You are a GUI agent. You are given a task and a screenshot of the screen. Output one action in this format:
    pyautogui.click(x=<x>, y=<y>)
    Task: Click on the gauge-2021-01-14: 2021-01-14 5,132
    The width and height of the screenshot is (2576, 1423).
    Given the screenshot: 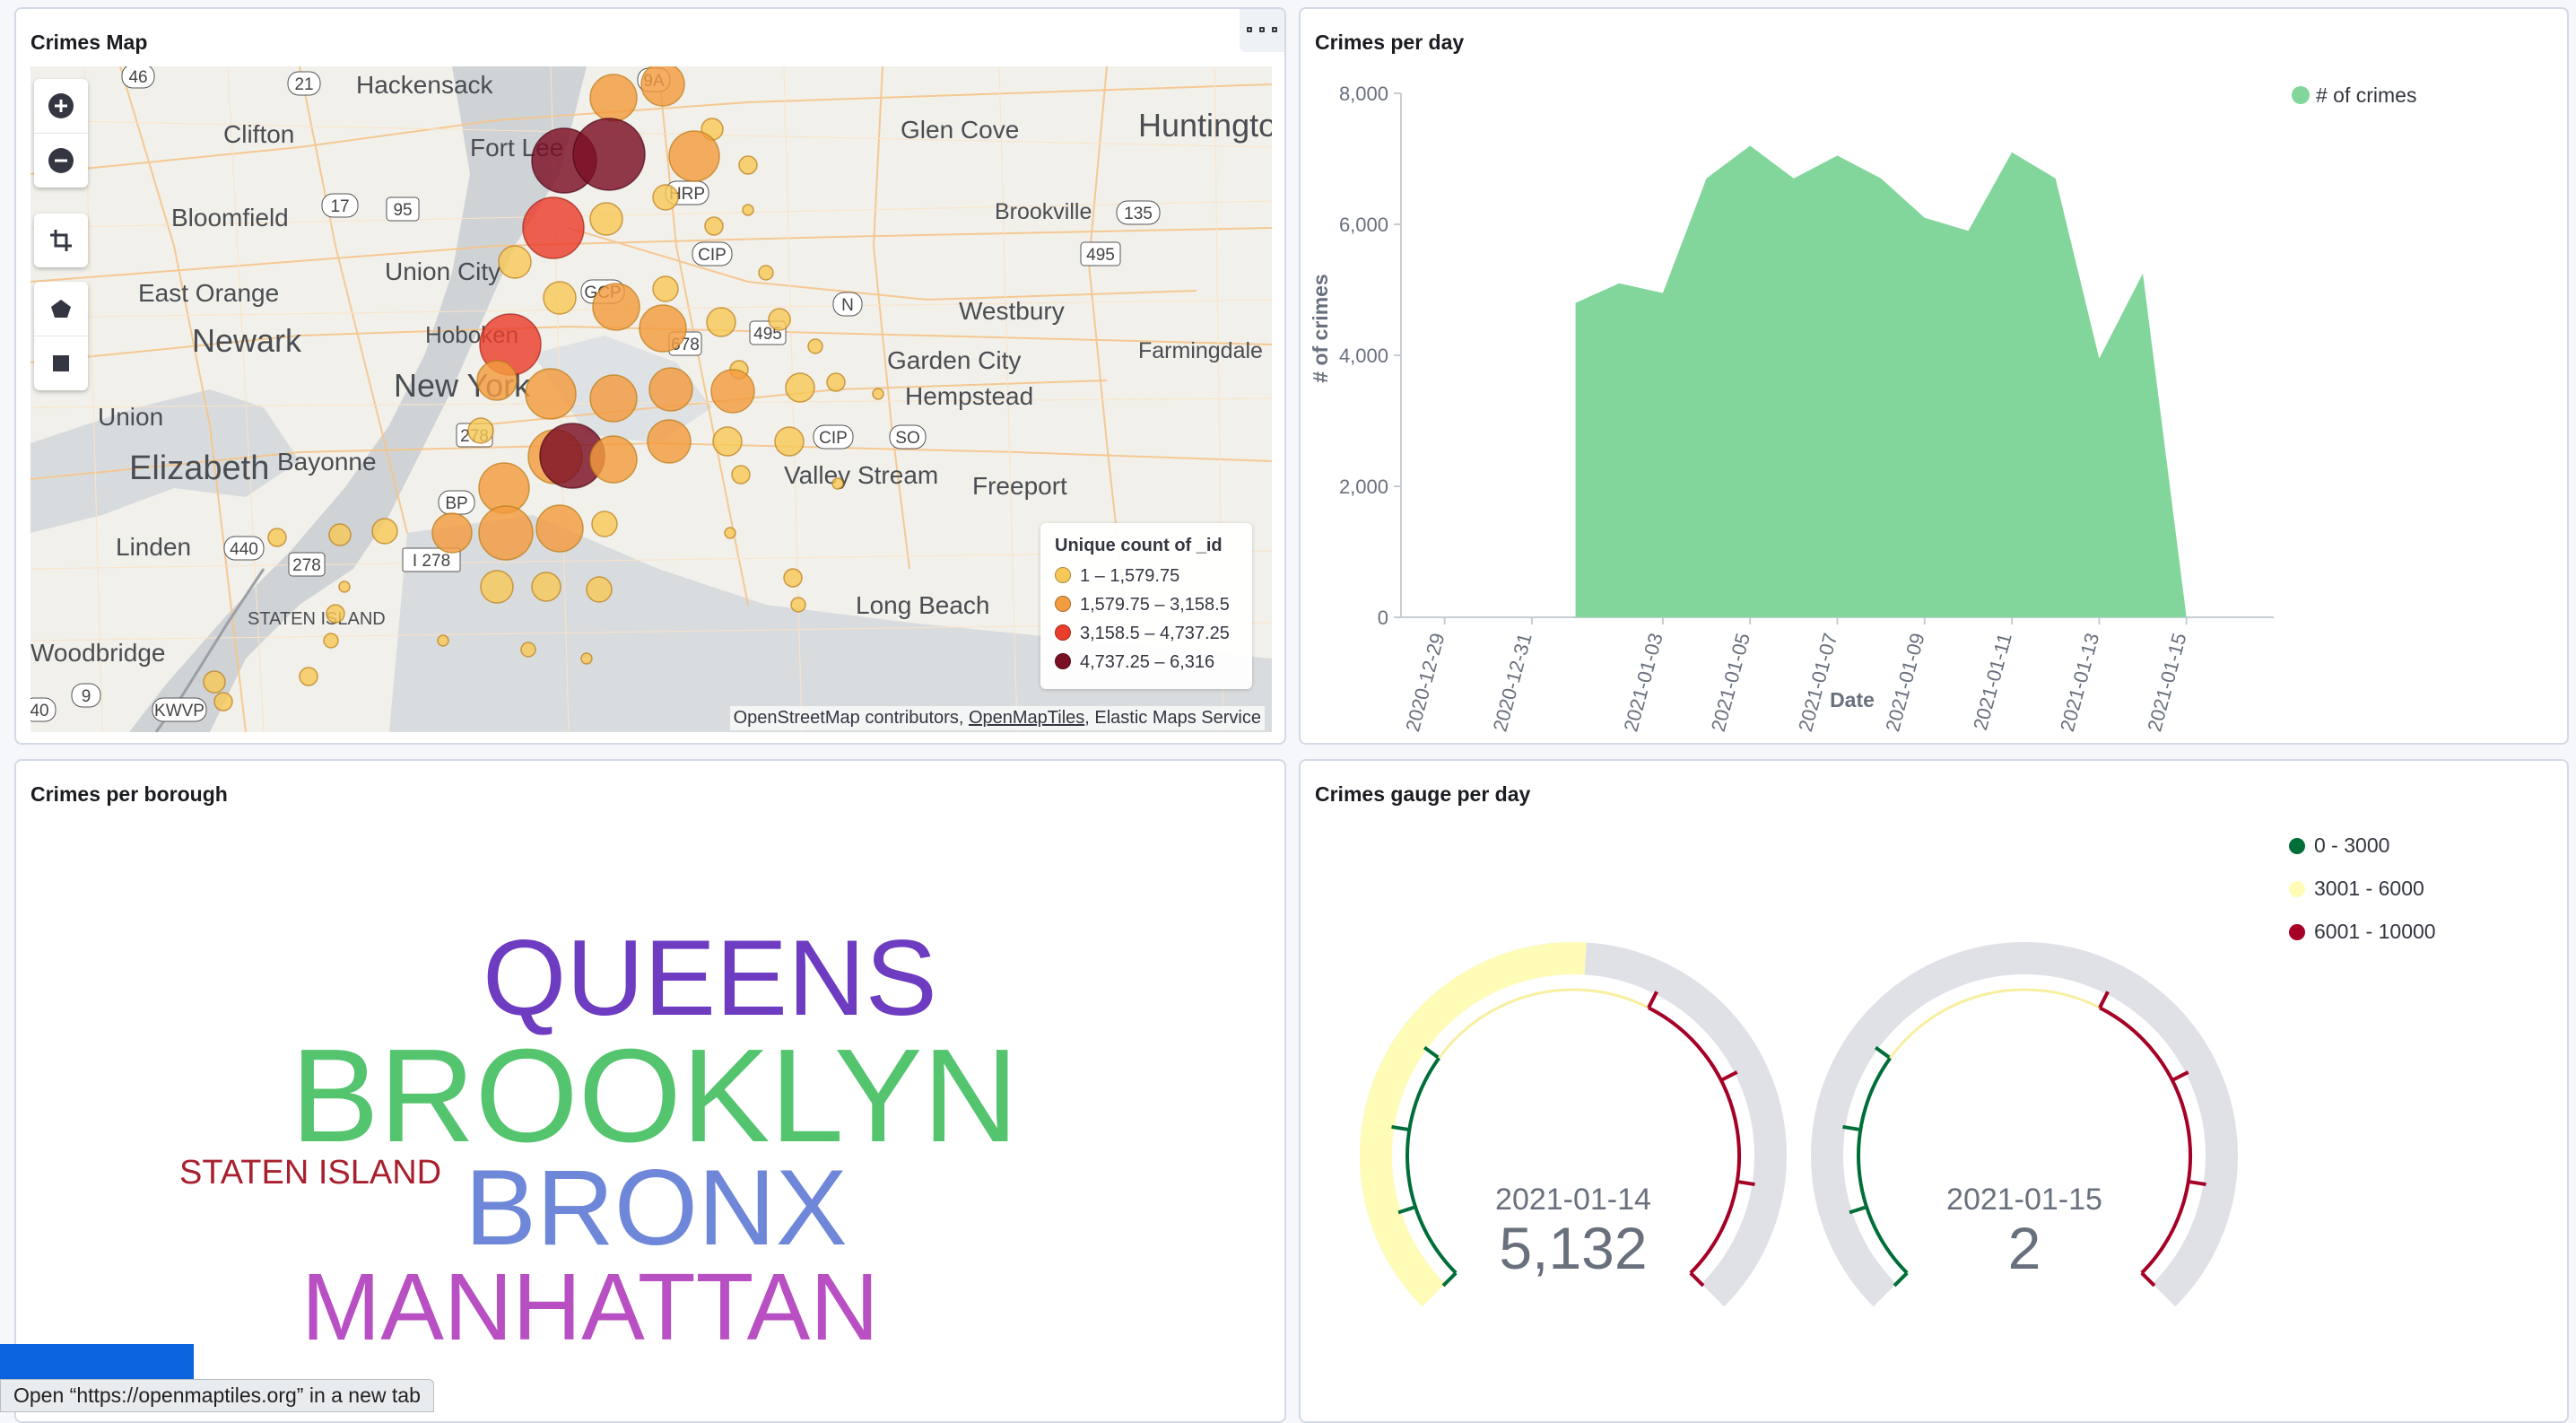 What is the action you would take?
    pyautogui.click(x=1573, y=1127)
    